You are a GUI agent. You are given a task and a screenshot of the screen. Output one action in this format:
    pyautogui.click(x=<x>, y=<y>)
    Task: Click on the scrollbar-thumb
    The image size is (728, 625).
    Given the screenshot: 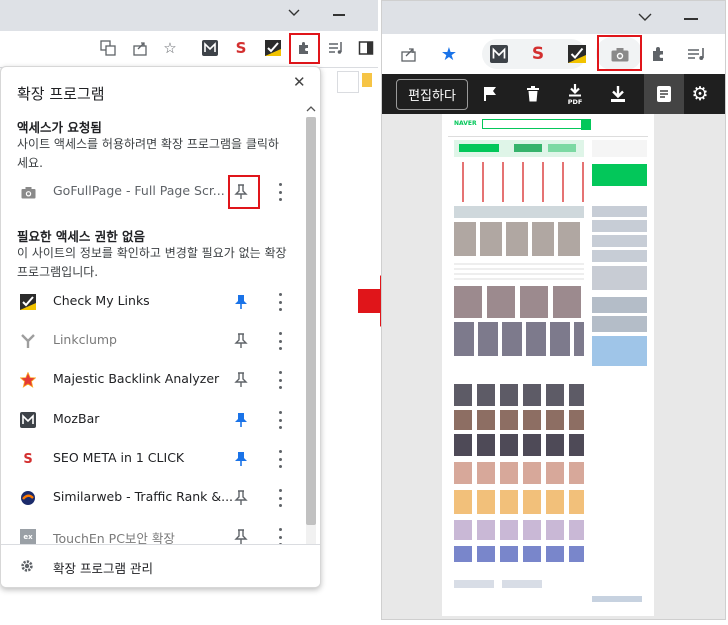 What is the action you would take?
    pyautogui.click(x=311, y=321)
    